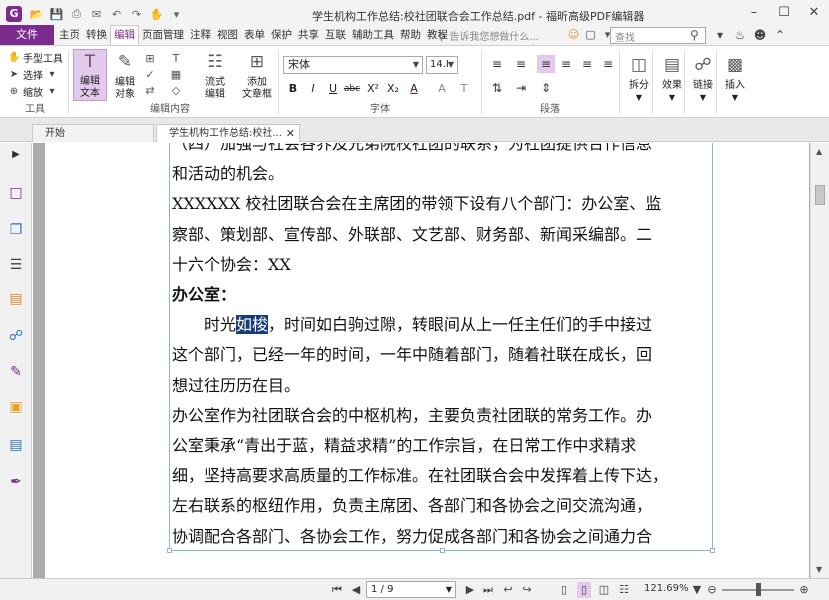 This screenshot has width=829, height=600. What do you see at coordinates (33, 91) in the screenshot?
I see `zoom-button: ⊕ 缩放 ▾` at bounding box center [33, 91].